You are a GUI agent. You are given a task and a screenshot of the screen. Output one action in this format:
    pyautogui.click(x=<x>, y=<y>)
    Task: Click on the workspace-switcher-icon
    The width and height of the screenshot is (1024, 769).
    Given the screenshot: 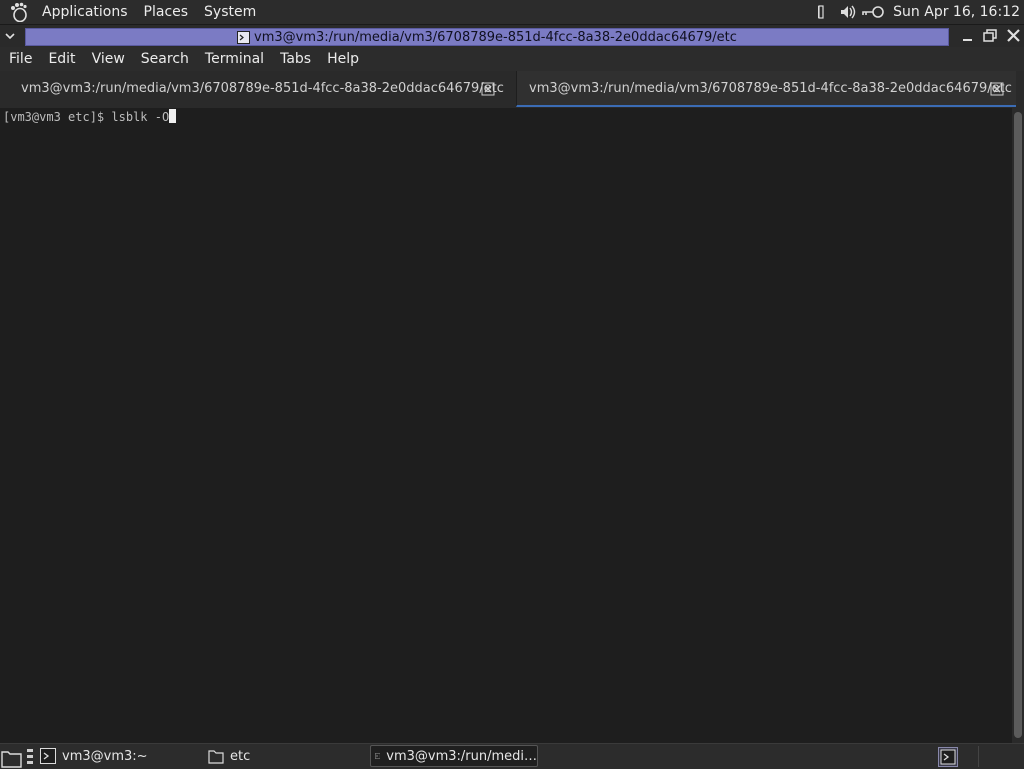 What is the action you would take?
    pyautogui.click(x=948, y=757)
    